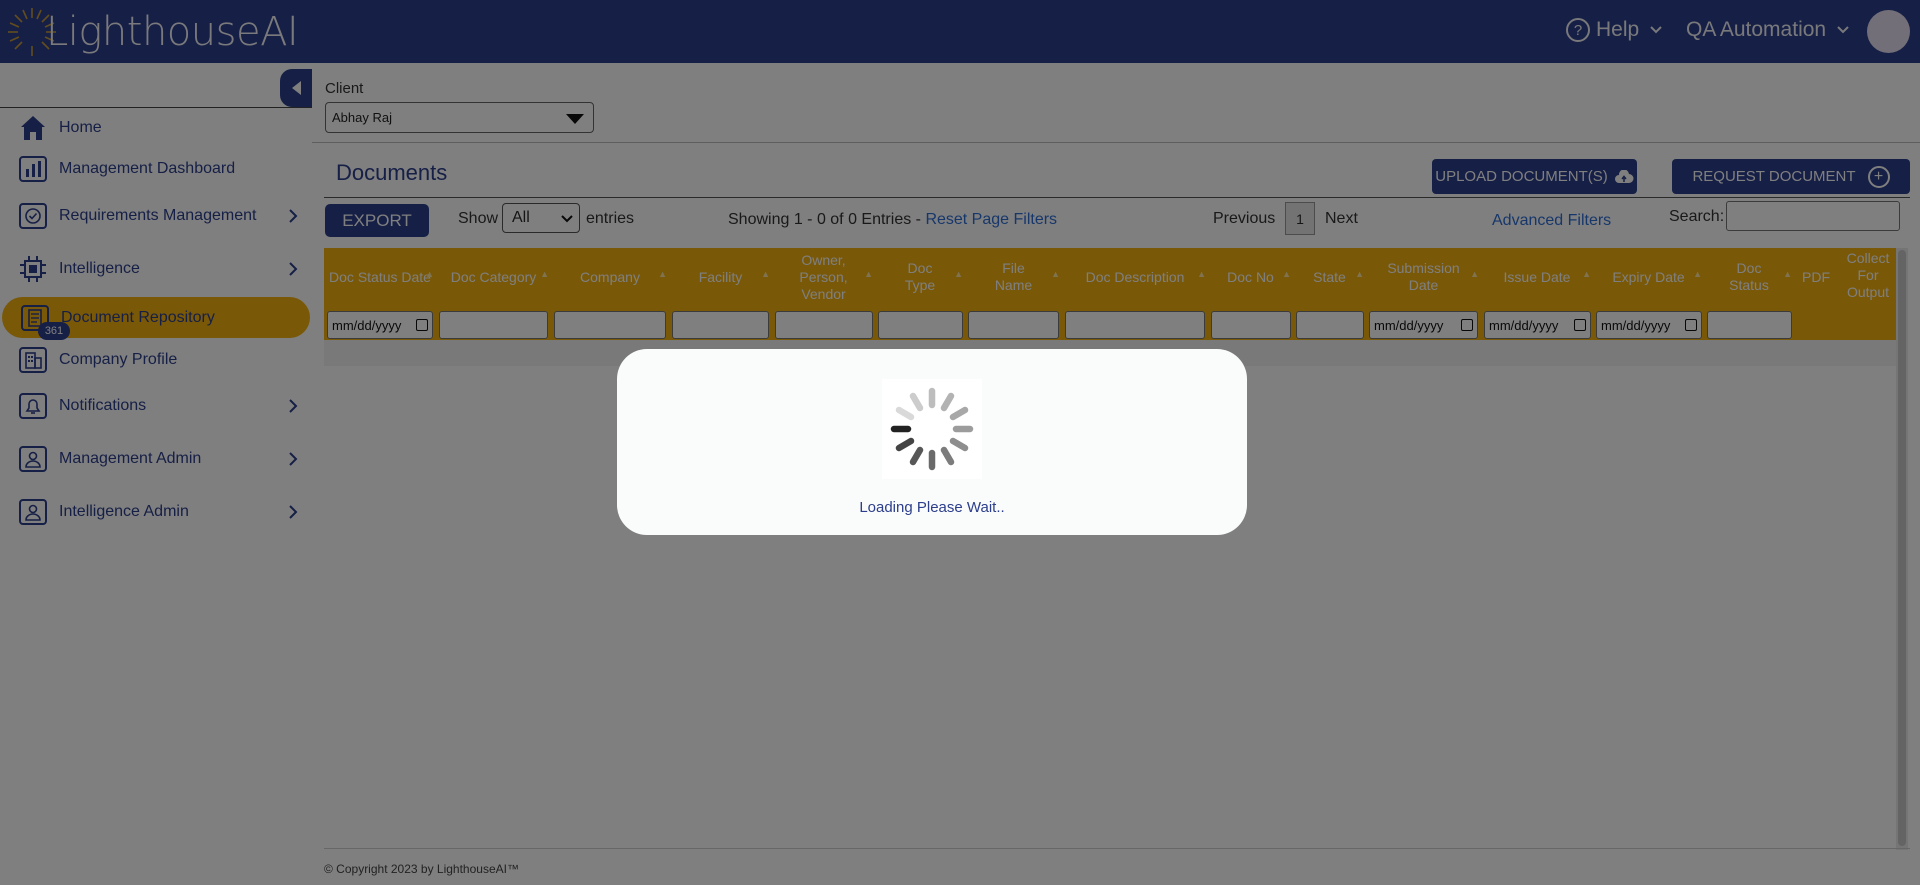 The width and height of the screenshot is (1920, 885). I want to click on spinner-icon, so click(932, 429).